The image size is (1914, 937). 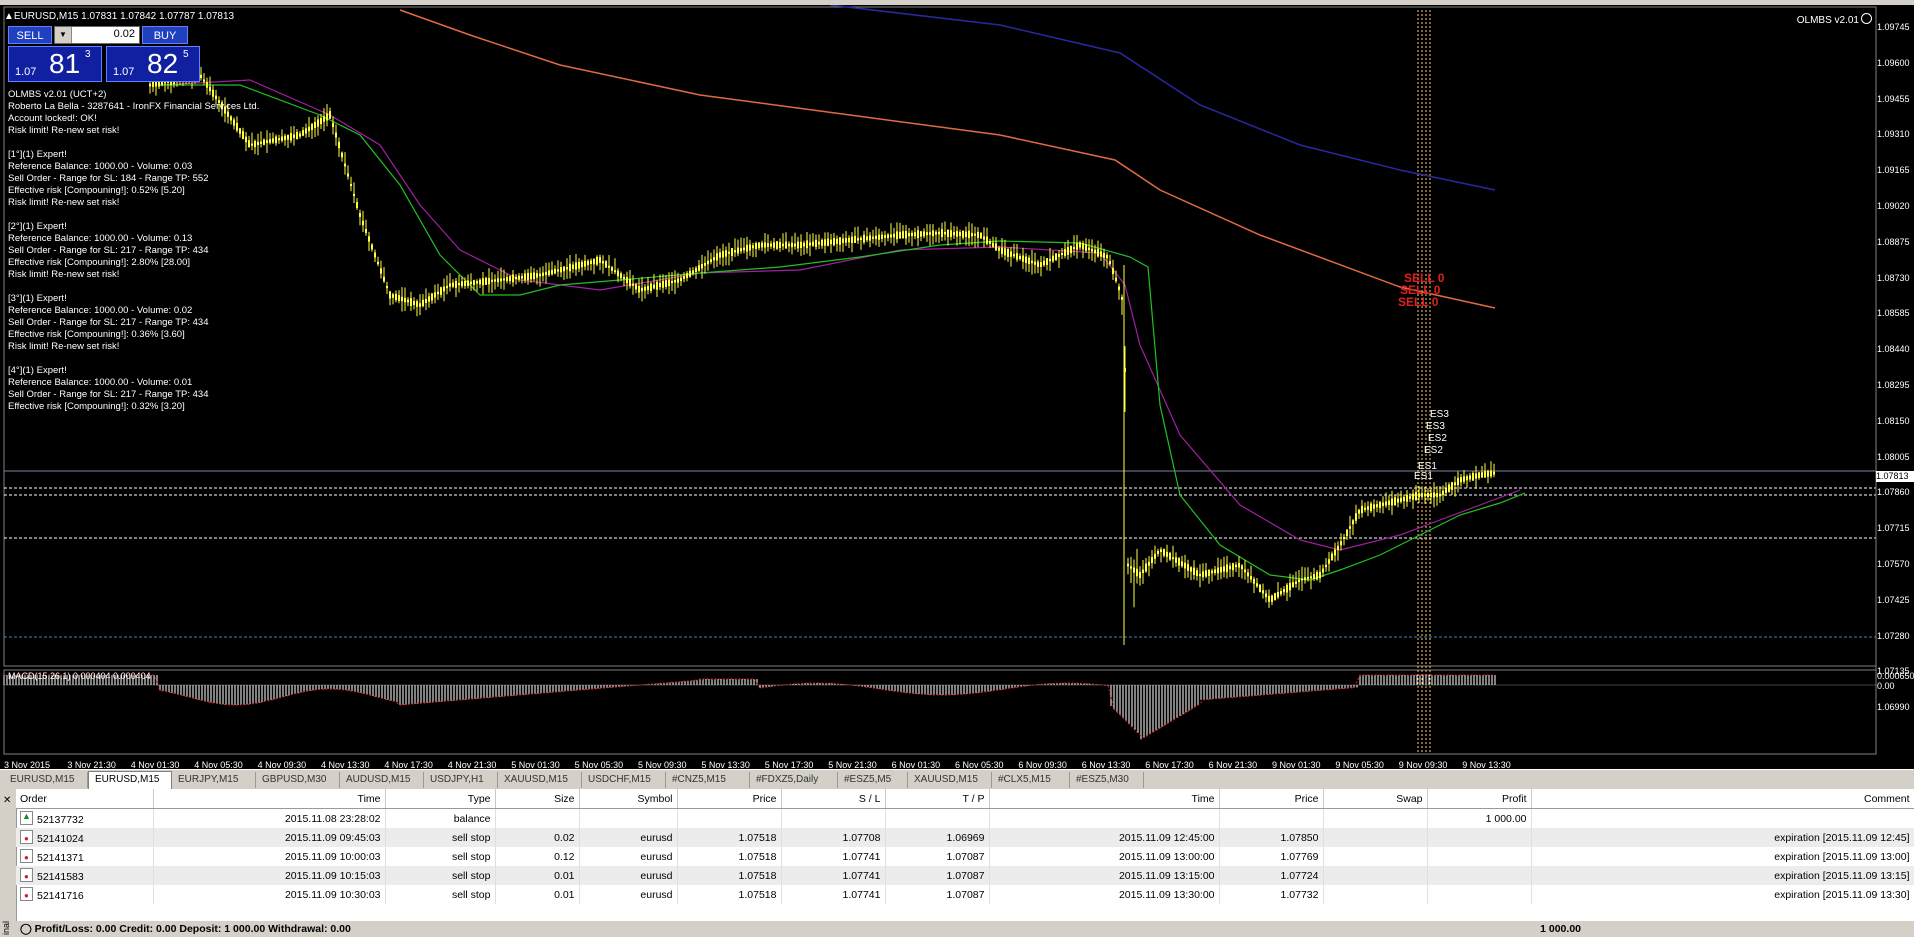 I want to click on terminal-sidebar: ✕ inal, so click(x=8, y=863).